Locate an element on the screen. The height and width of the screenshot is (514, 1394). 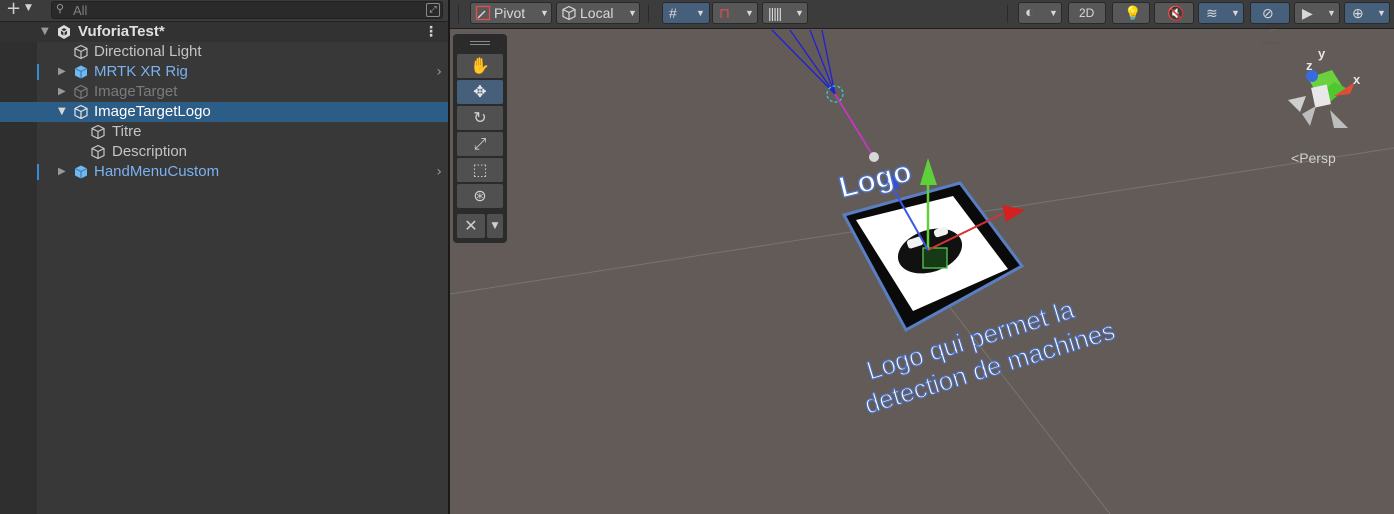
search-input is located at coordinates (233, 10).